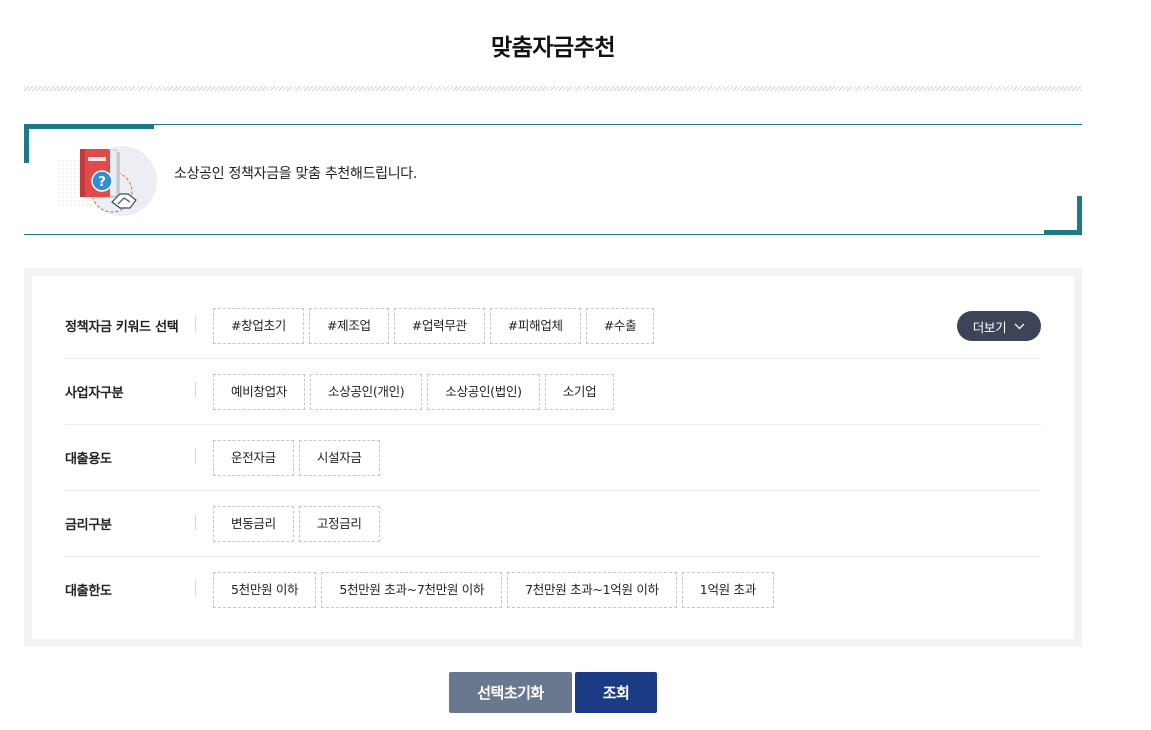 The height and width of the screenshot is (730, 1151). I want to click on chip-prospective-founder: 예비창업자, so click(259, 392).